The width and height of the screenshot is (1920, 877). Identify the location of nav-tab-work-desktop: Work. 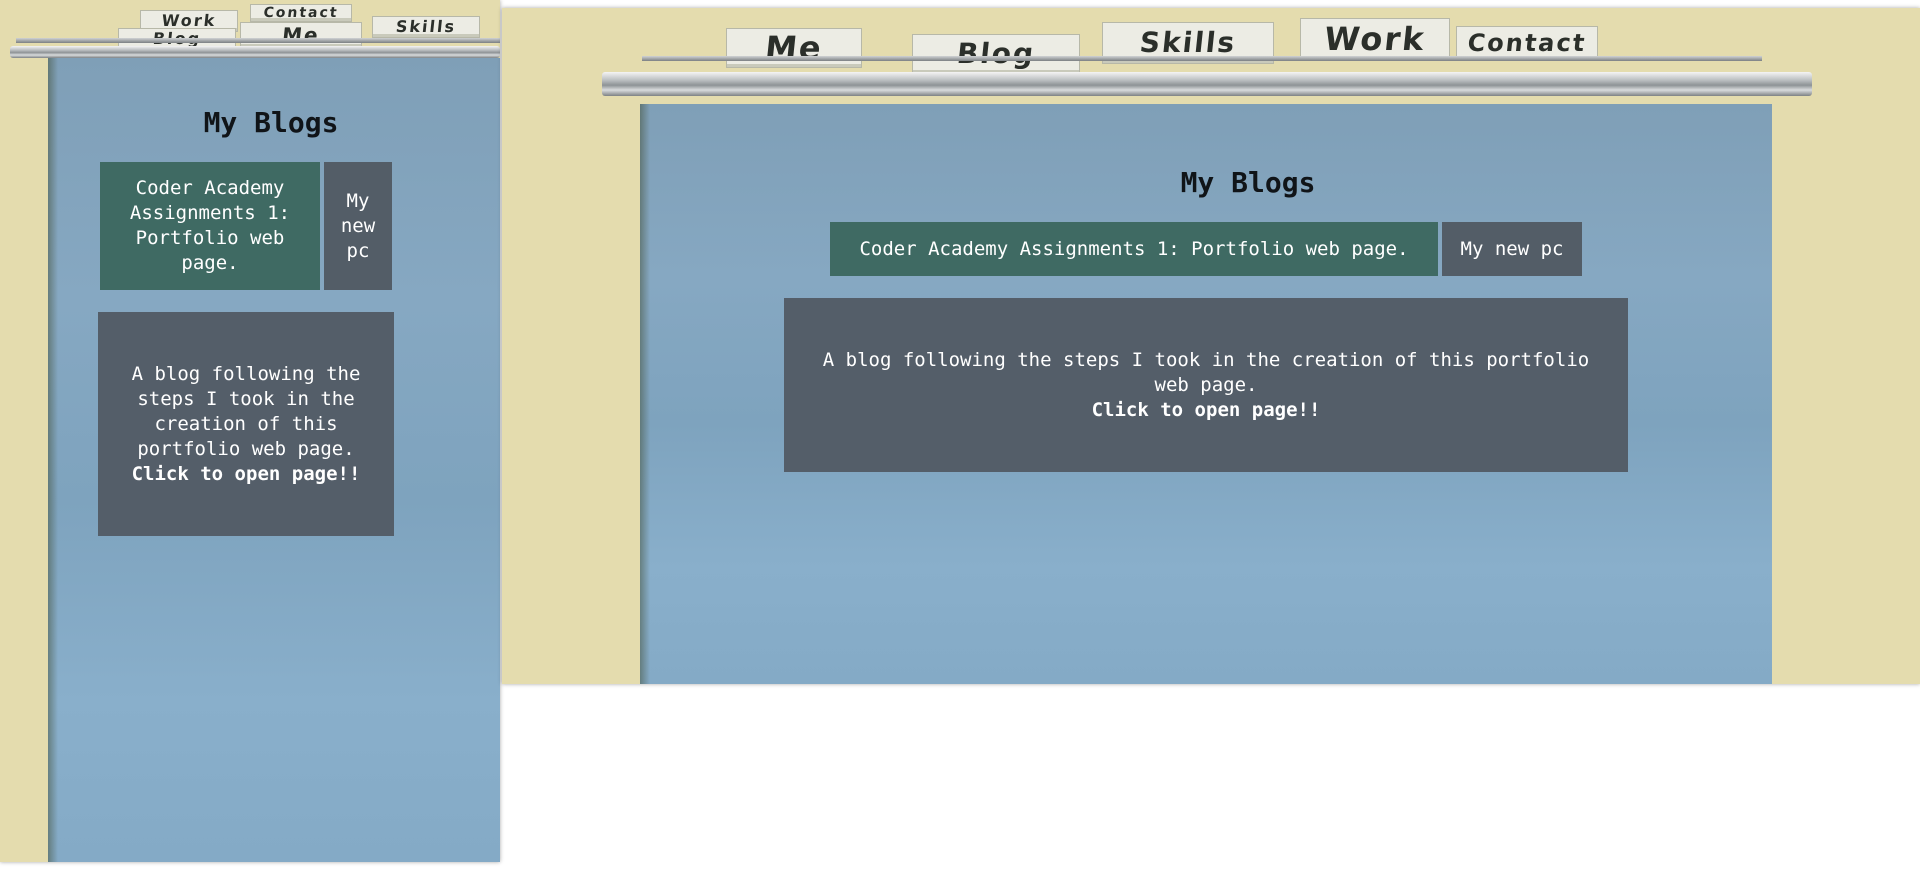
(1375, 39).